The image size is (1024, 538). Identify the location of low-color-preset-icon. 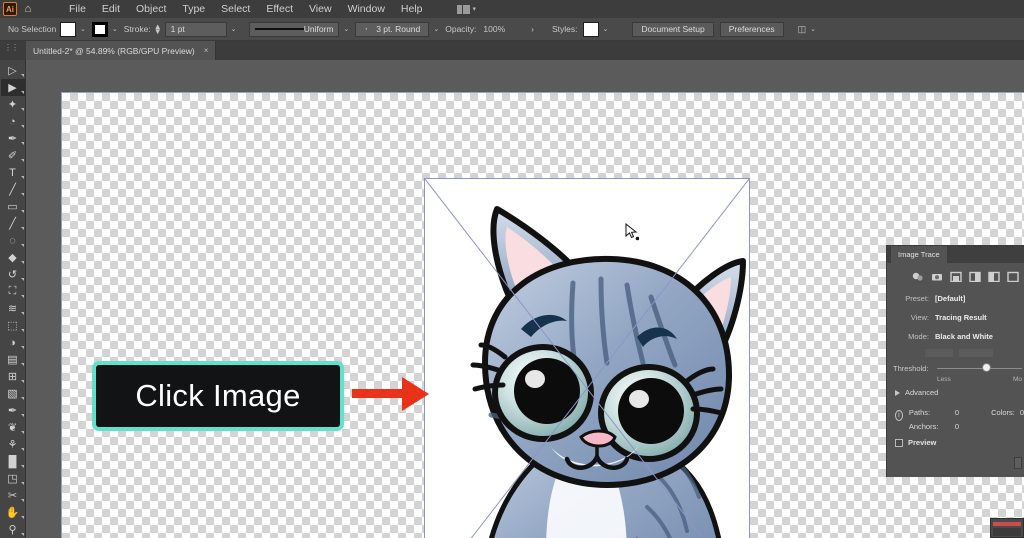
(956, 276).